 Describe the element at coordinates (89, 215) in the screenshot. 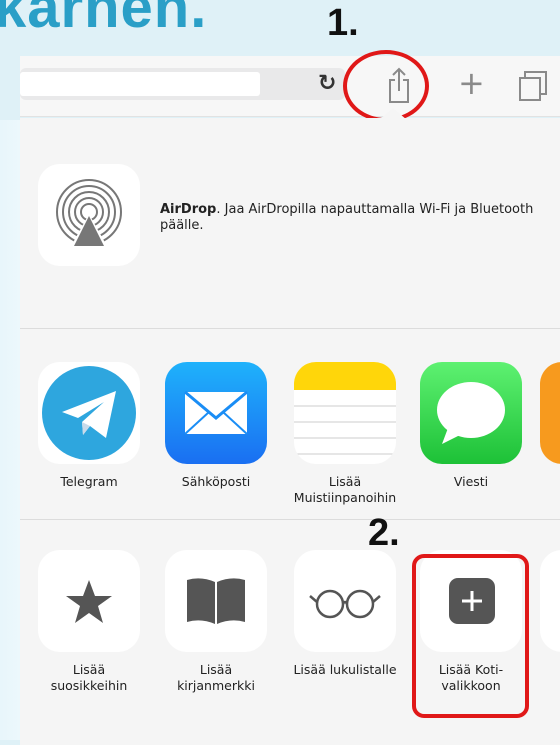

I see `airdrop-icon` at that location.